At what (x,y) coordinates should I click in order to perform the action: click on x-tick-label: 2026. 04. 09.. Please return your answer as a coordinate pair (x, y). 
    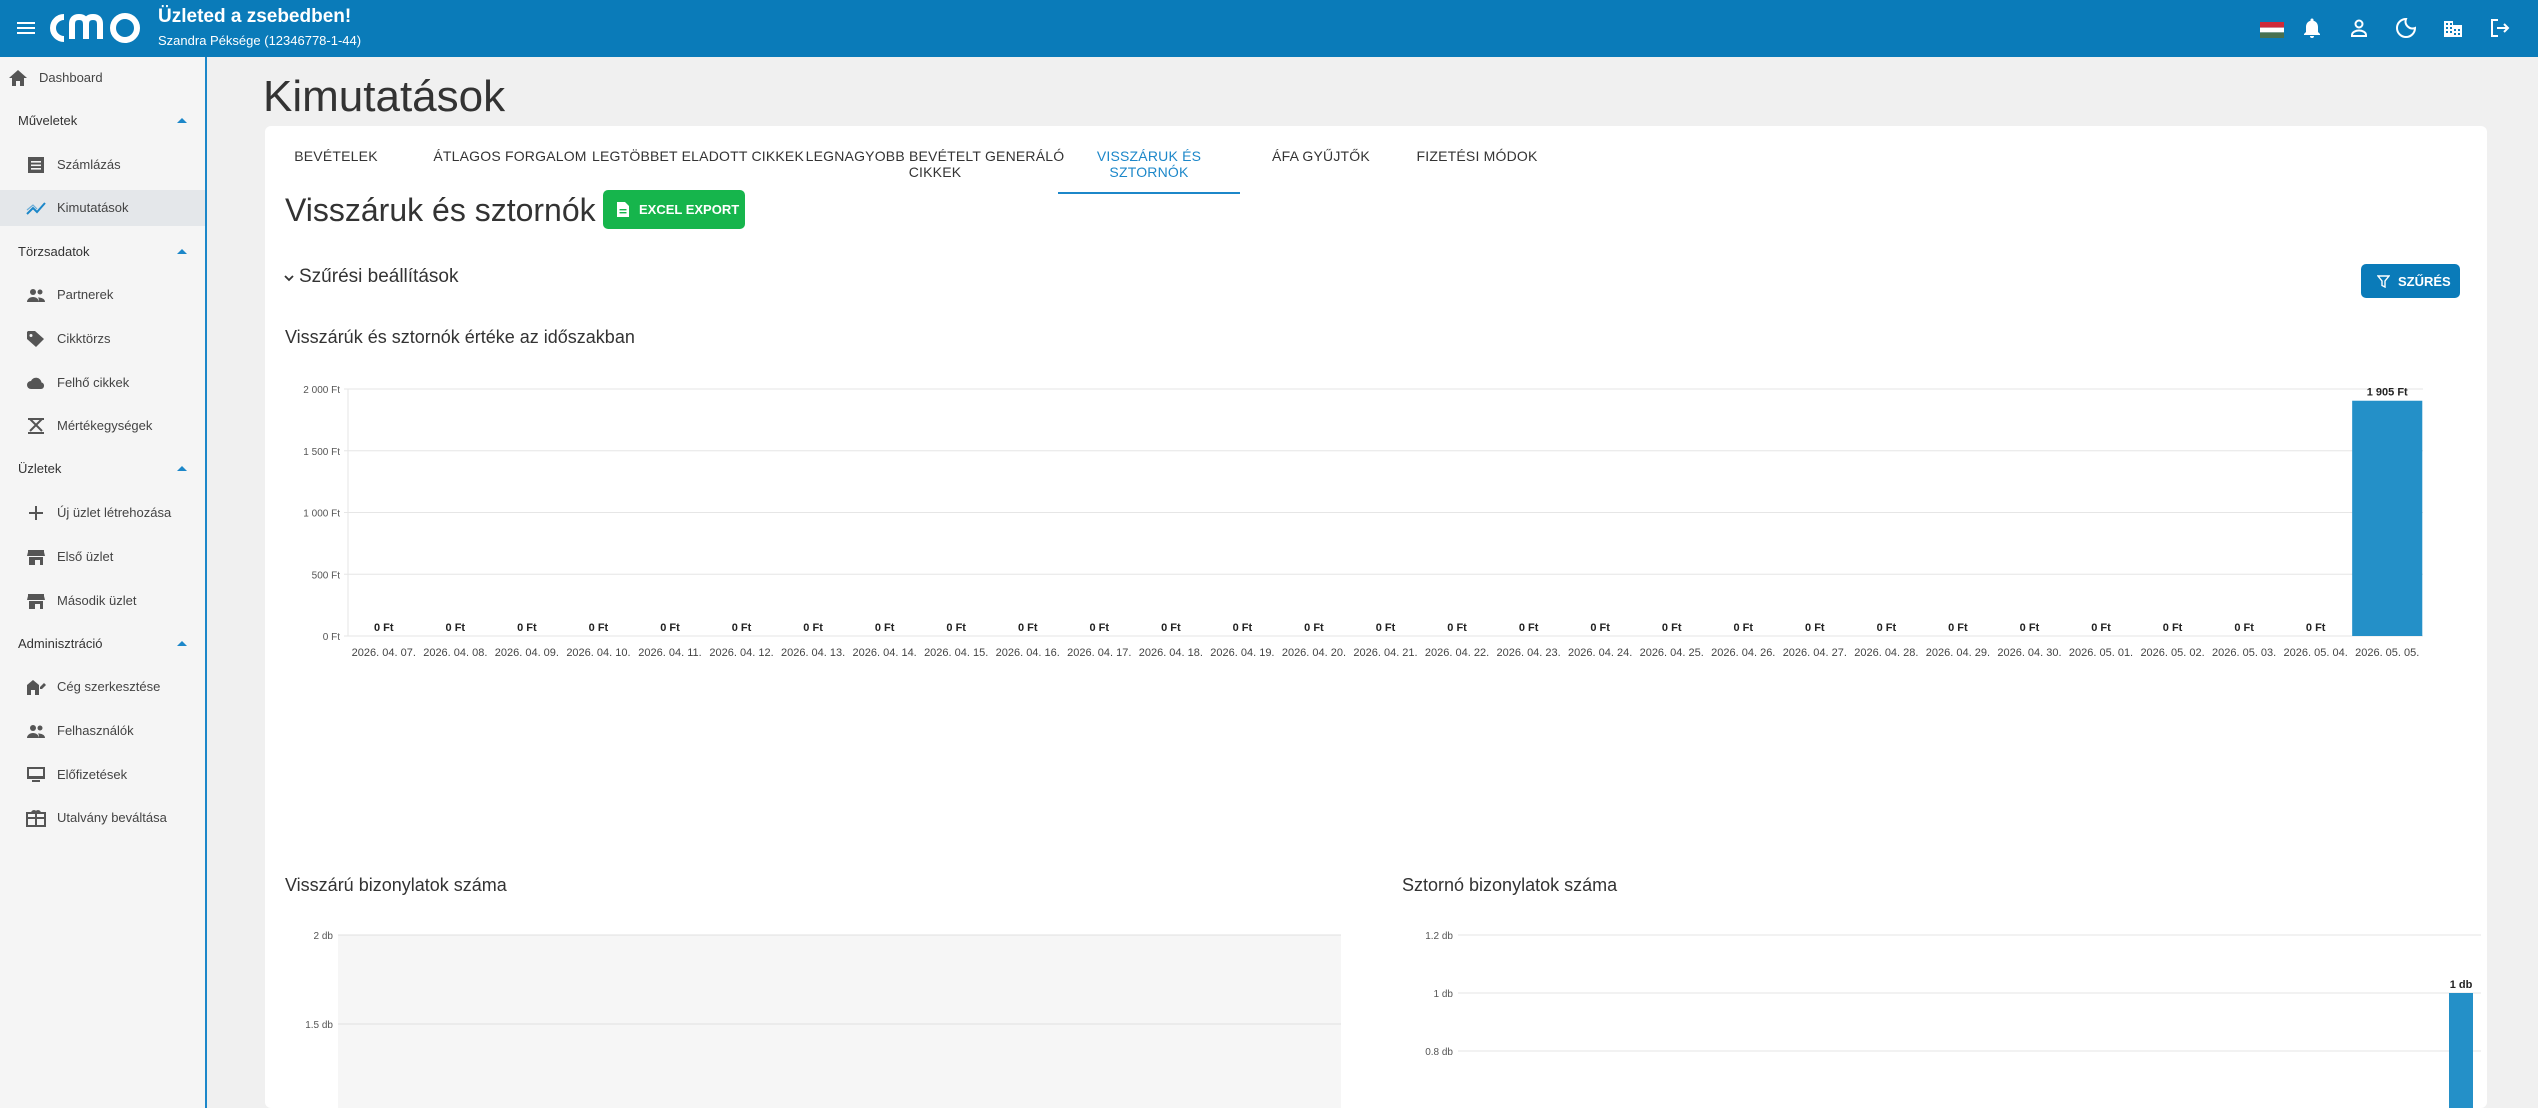
    Looking at the image, I should click on (527, 653).